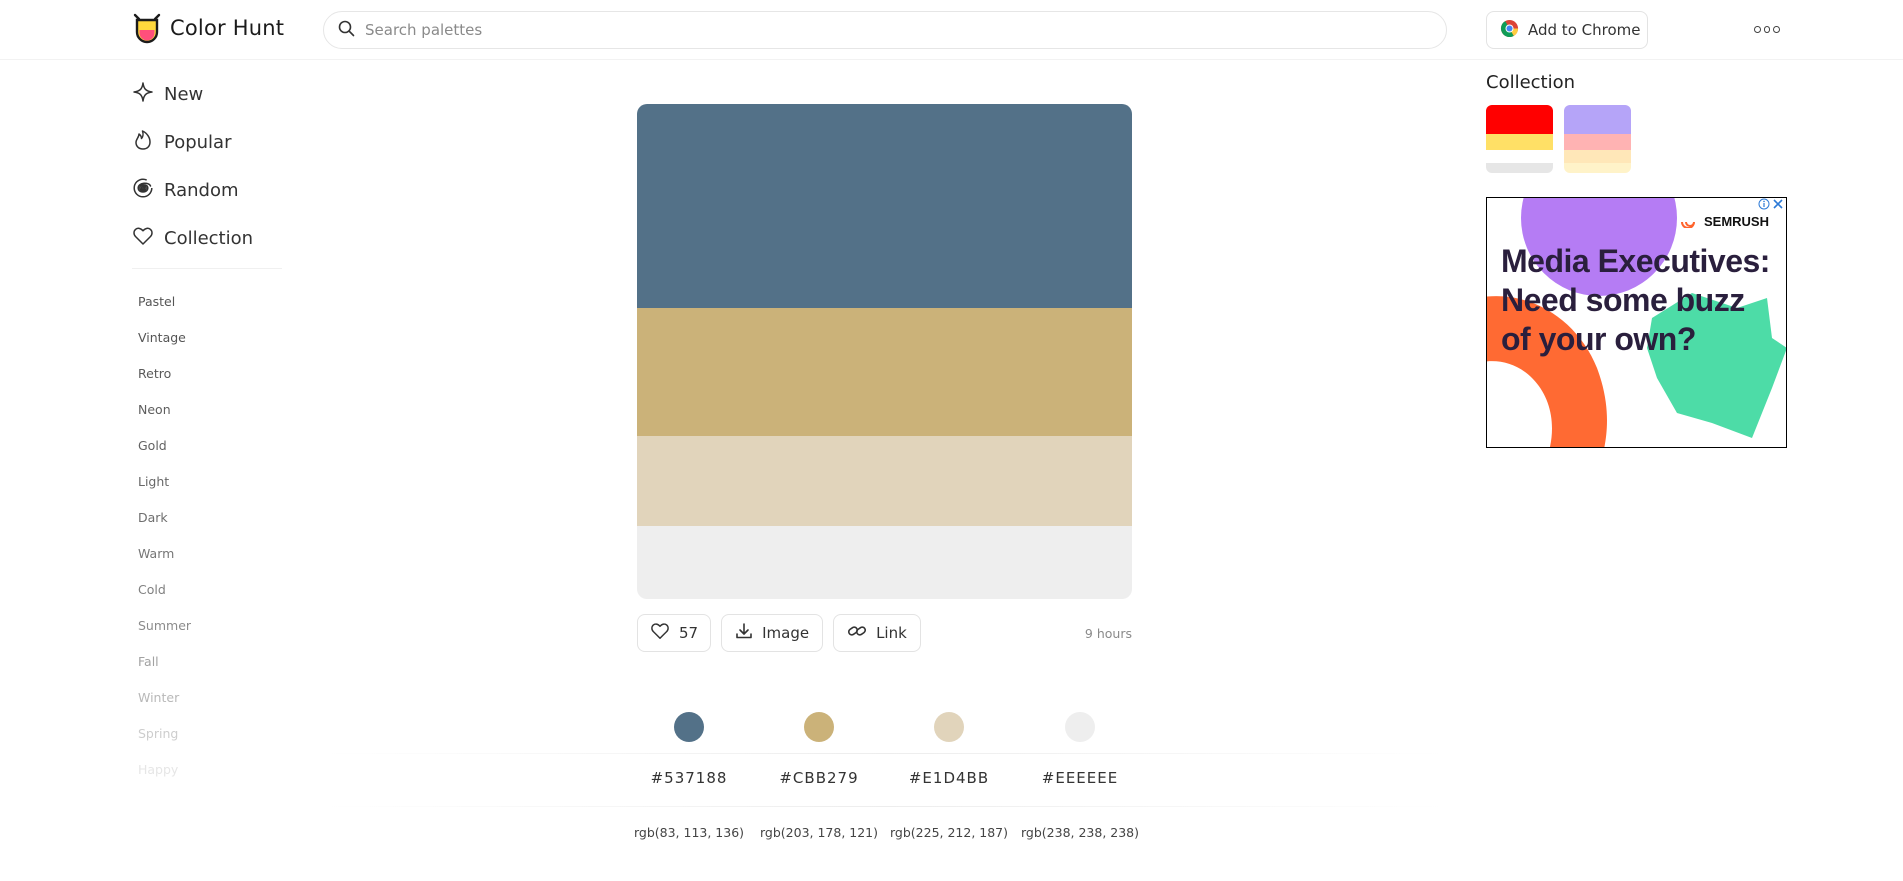 The width and height of the screenshot is (1903, 881). Describe the element at coordinates (346, 30) in the screenshot. I see `search-icon` at that location.